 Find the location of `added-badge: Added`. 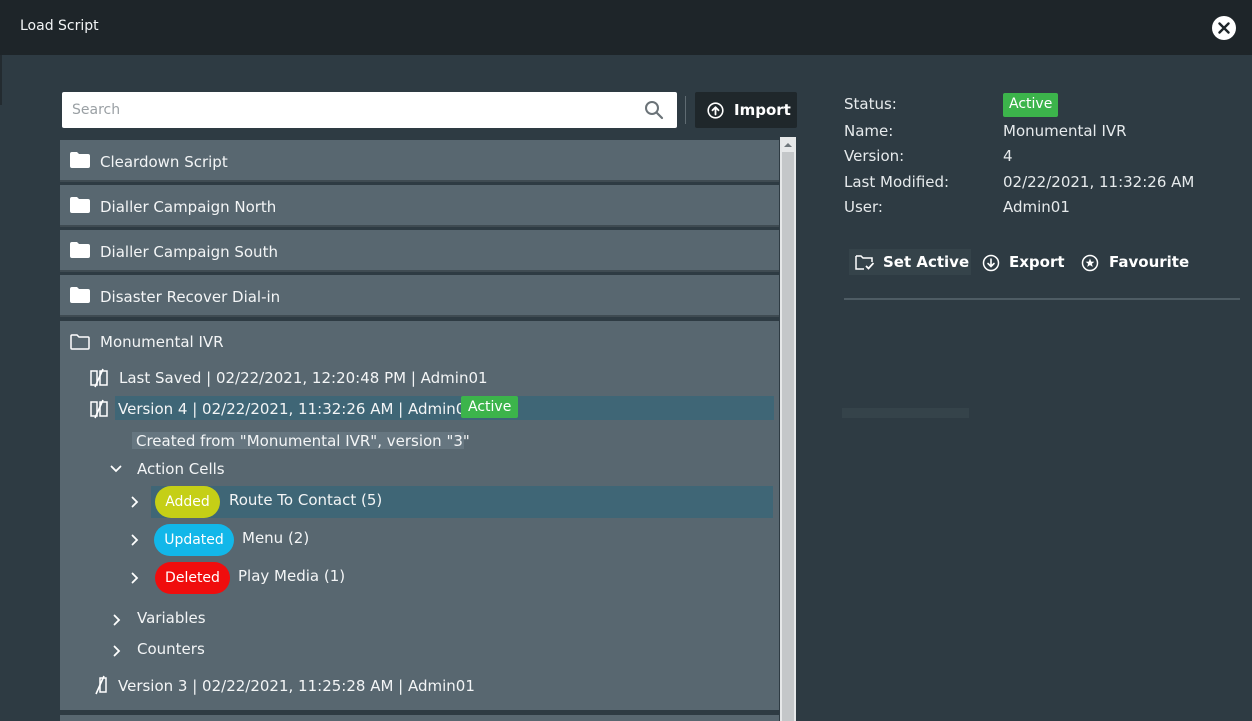

added-badge: Added is located at coordinates (187, 502).